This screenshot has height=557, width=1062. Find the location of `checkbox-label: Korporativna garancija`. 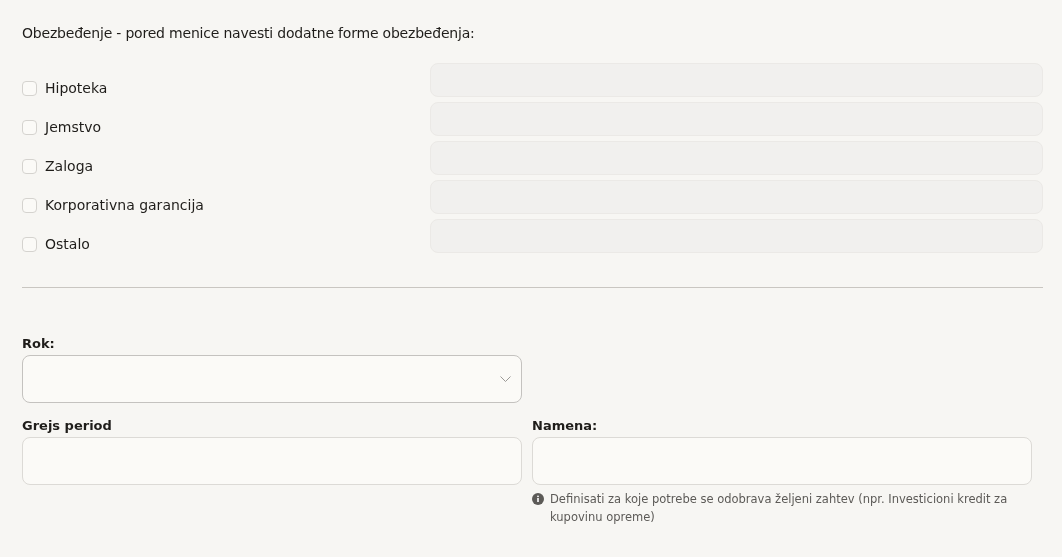

checkbox-label: Korporativna garancija is located at coordinates (124, 205).